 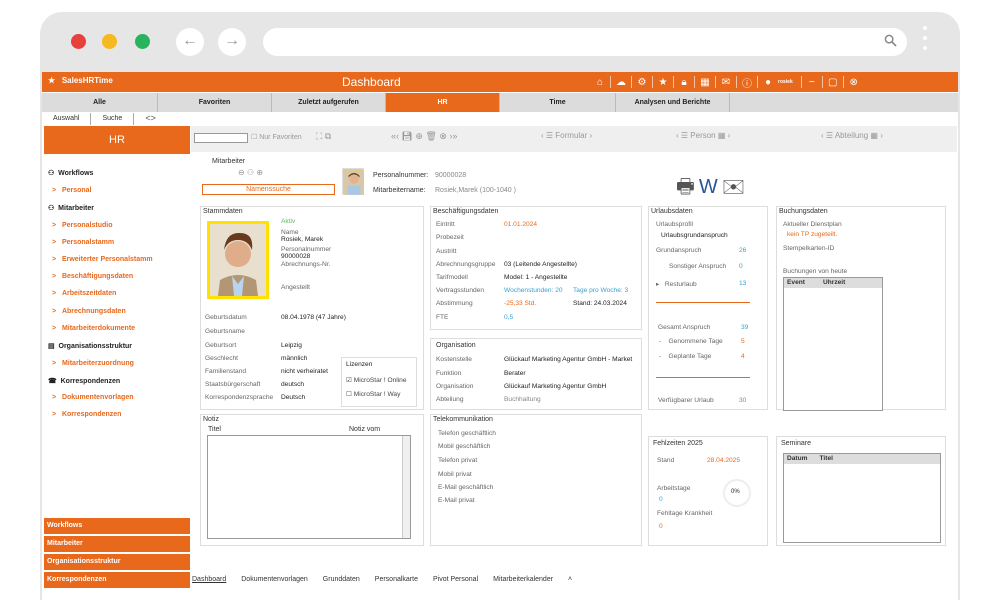 What do you see at coordinates (451, 175) in the screenshot?
I see `personalnummer-value: 90000028` at bounding box center [451, 175].